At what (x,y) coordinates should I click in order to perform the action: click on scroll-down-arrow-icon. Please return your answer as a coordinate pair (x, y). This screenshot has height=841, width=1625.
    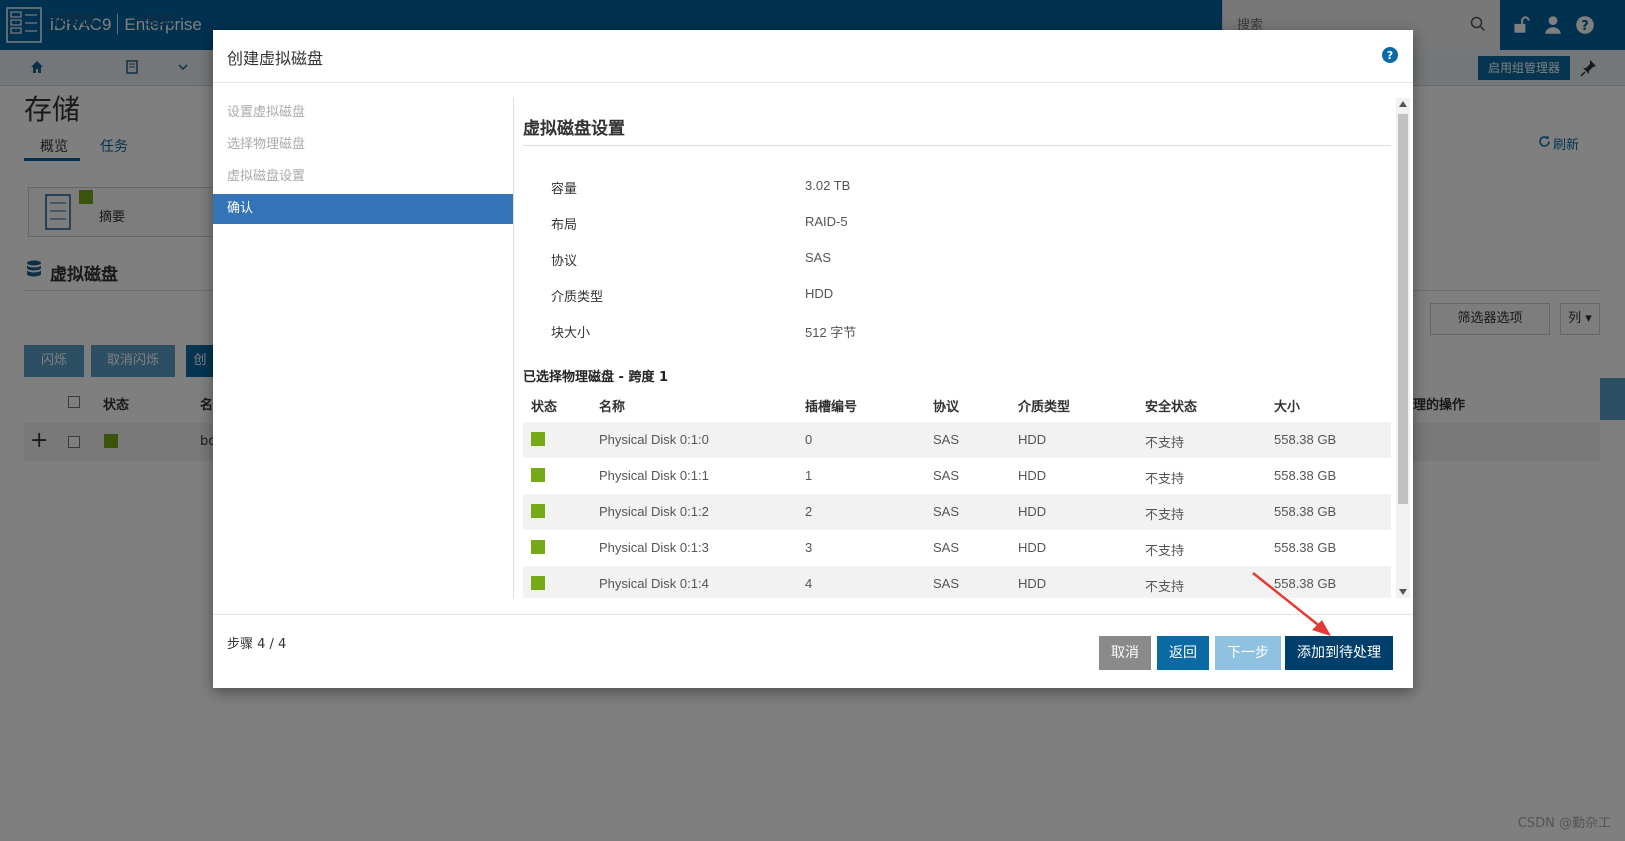
    Looking at the image, I should click on (1403, 592).